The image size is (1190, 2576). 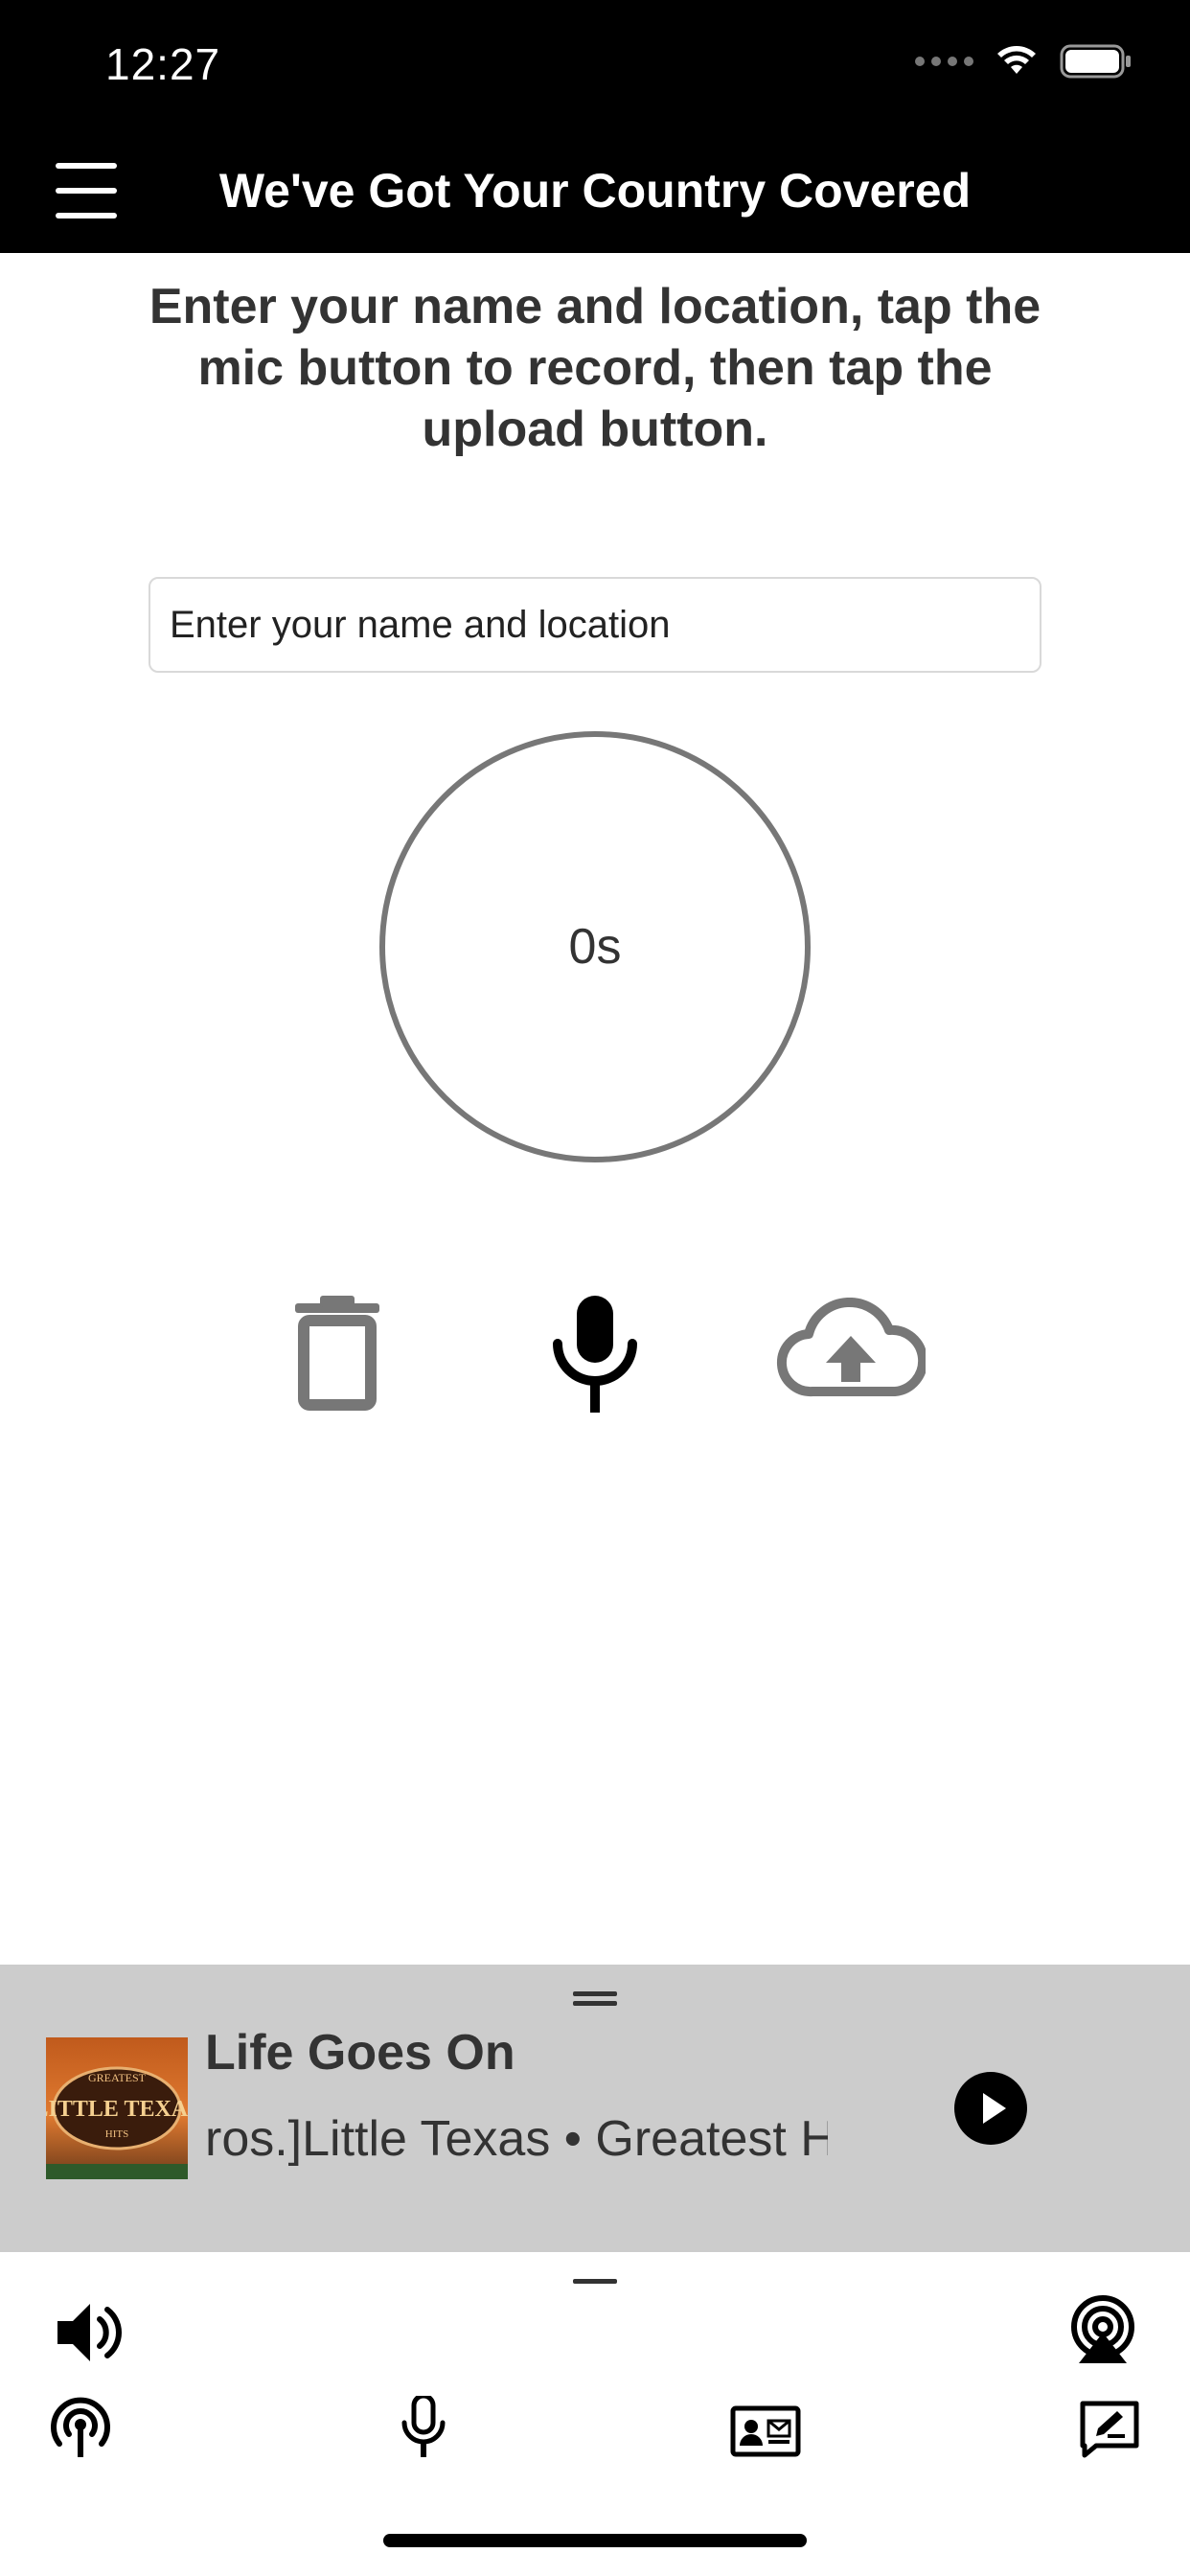 I want to click on trash-icon, so click(x=337, y=1353).